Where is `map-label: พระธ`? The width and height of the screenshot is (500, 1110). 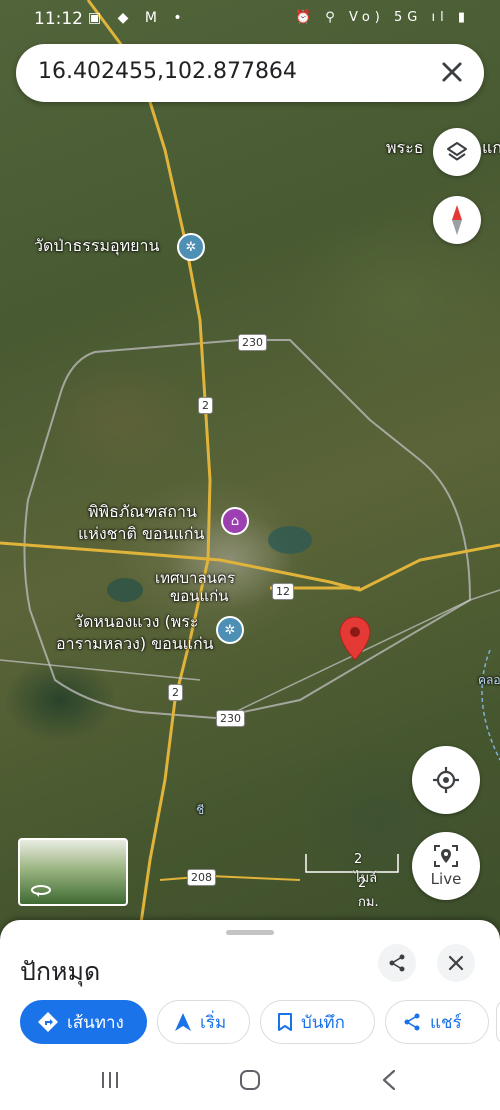
map-label: พระธ is located at coordinates (405, 147).